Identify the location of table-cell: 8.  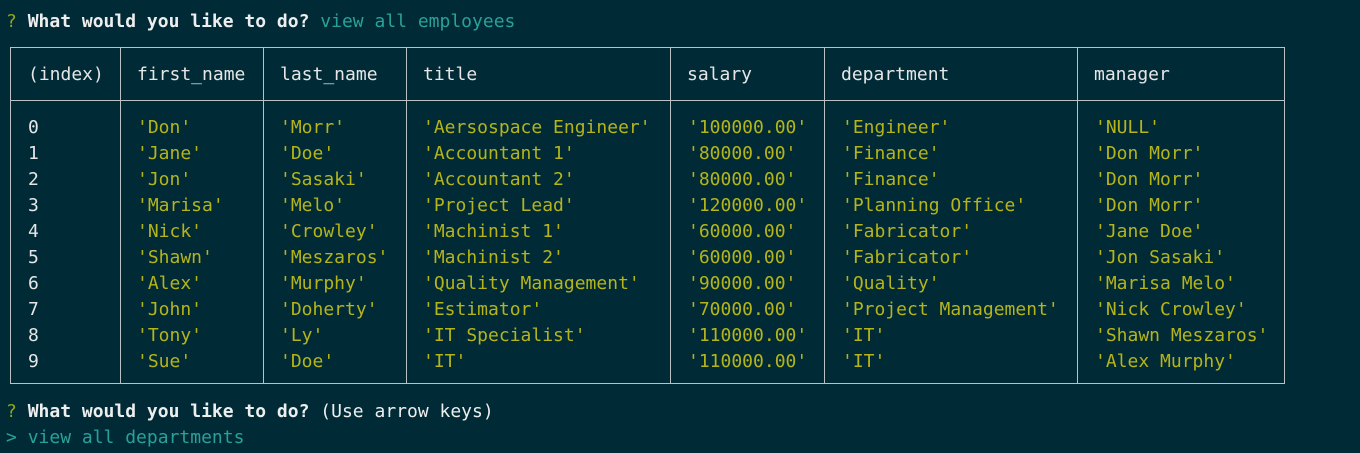
(33, 335).